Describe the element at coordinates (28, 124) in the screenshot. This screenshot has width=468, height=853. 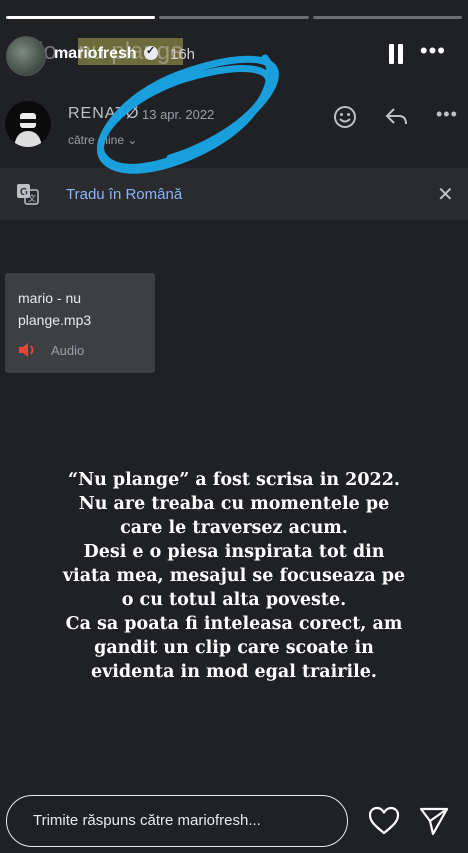
I see `sender-avatar` at that location.